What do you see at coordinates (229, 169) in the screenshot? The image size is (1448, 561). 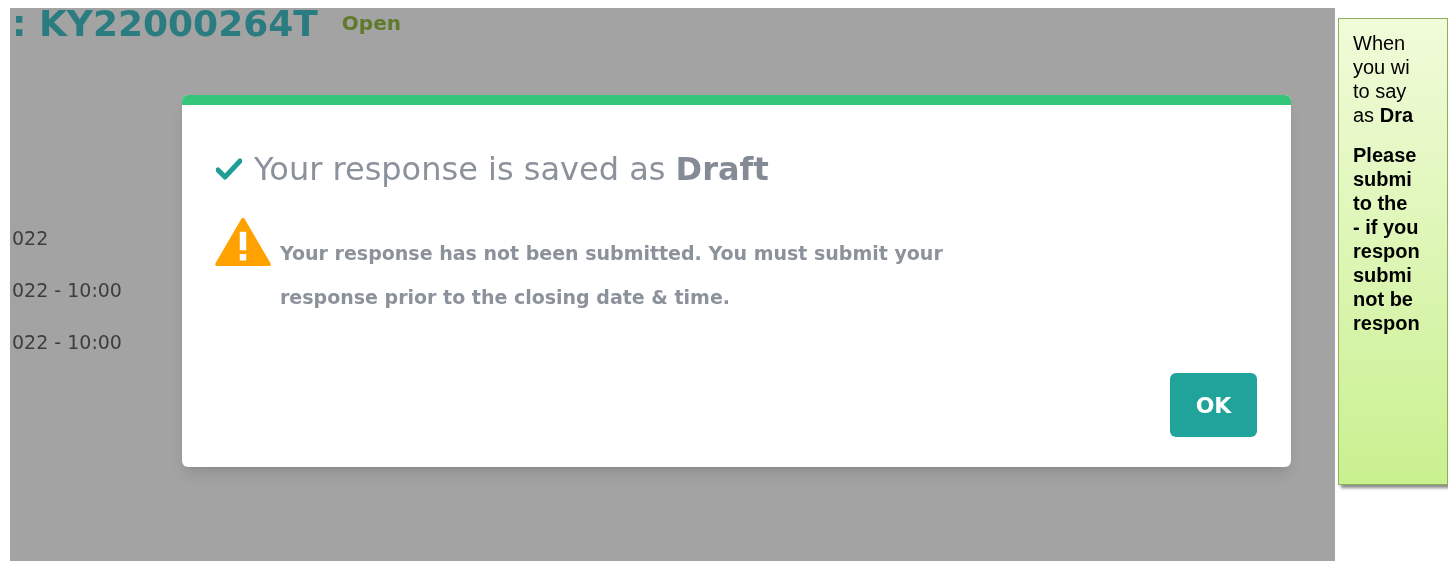 I see `check-icon` at bounding box center [229, 169].